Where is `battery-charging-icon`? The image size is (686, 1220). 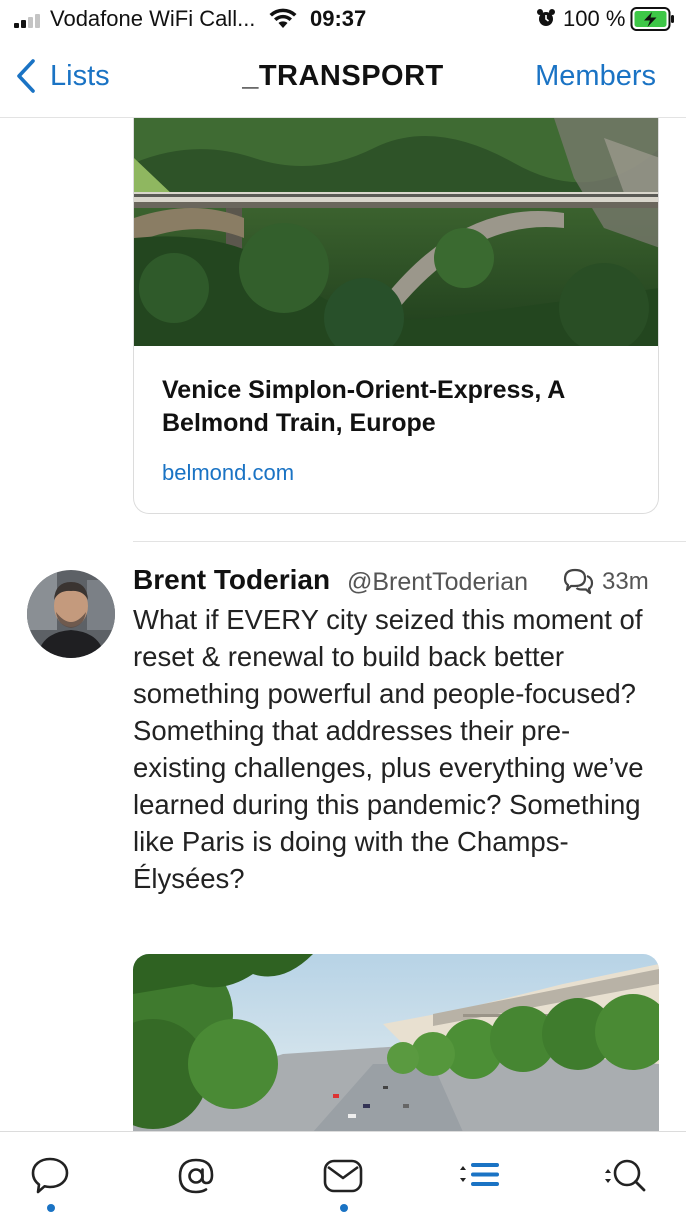
battery-charging-icon is located at coordinates (652, 19).